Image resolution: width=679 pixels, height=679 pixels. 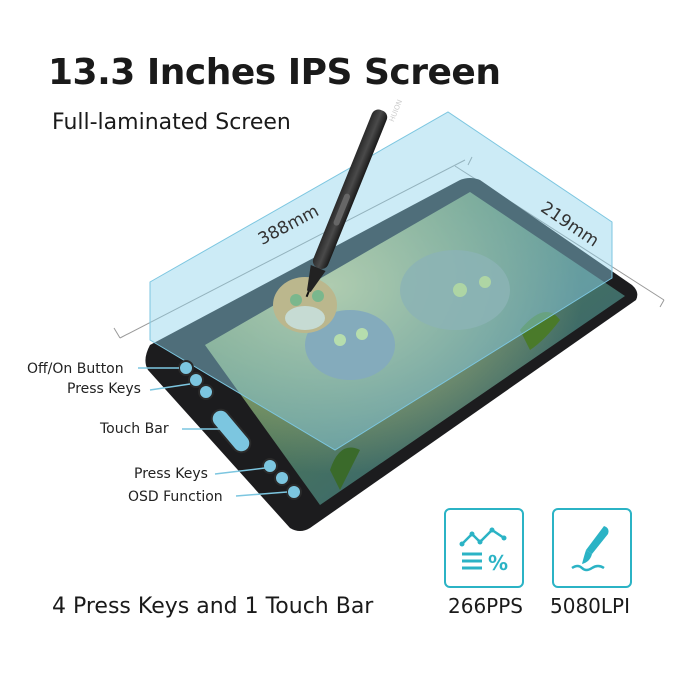 I want to click on label-press-keys-top: Press Keys, so click(x=104, y=389).